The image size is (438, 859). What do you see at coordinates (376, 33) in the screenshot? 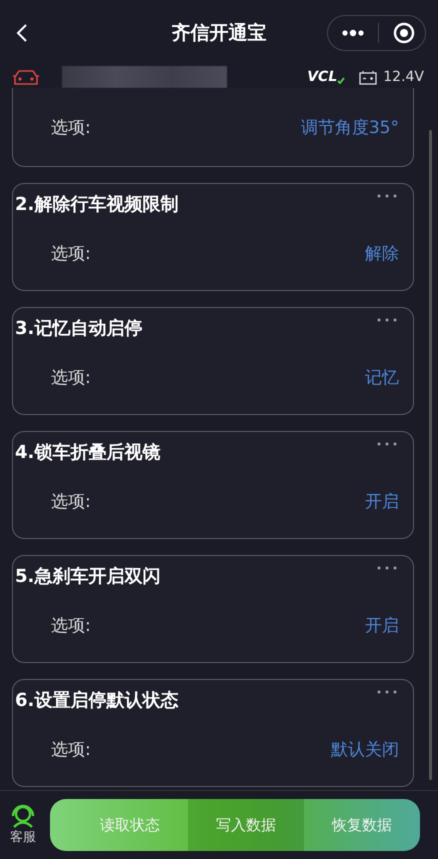
I see `capsule-menu` at bounding box center [376, 33].